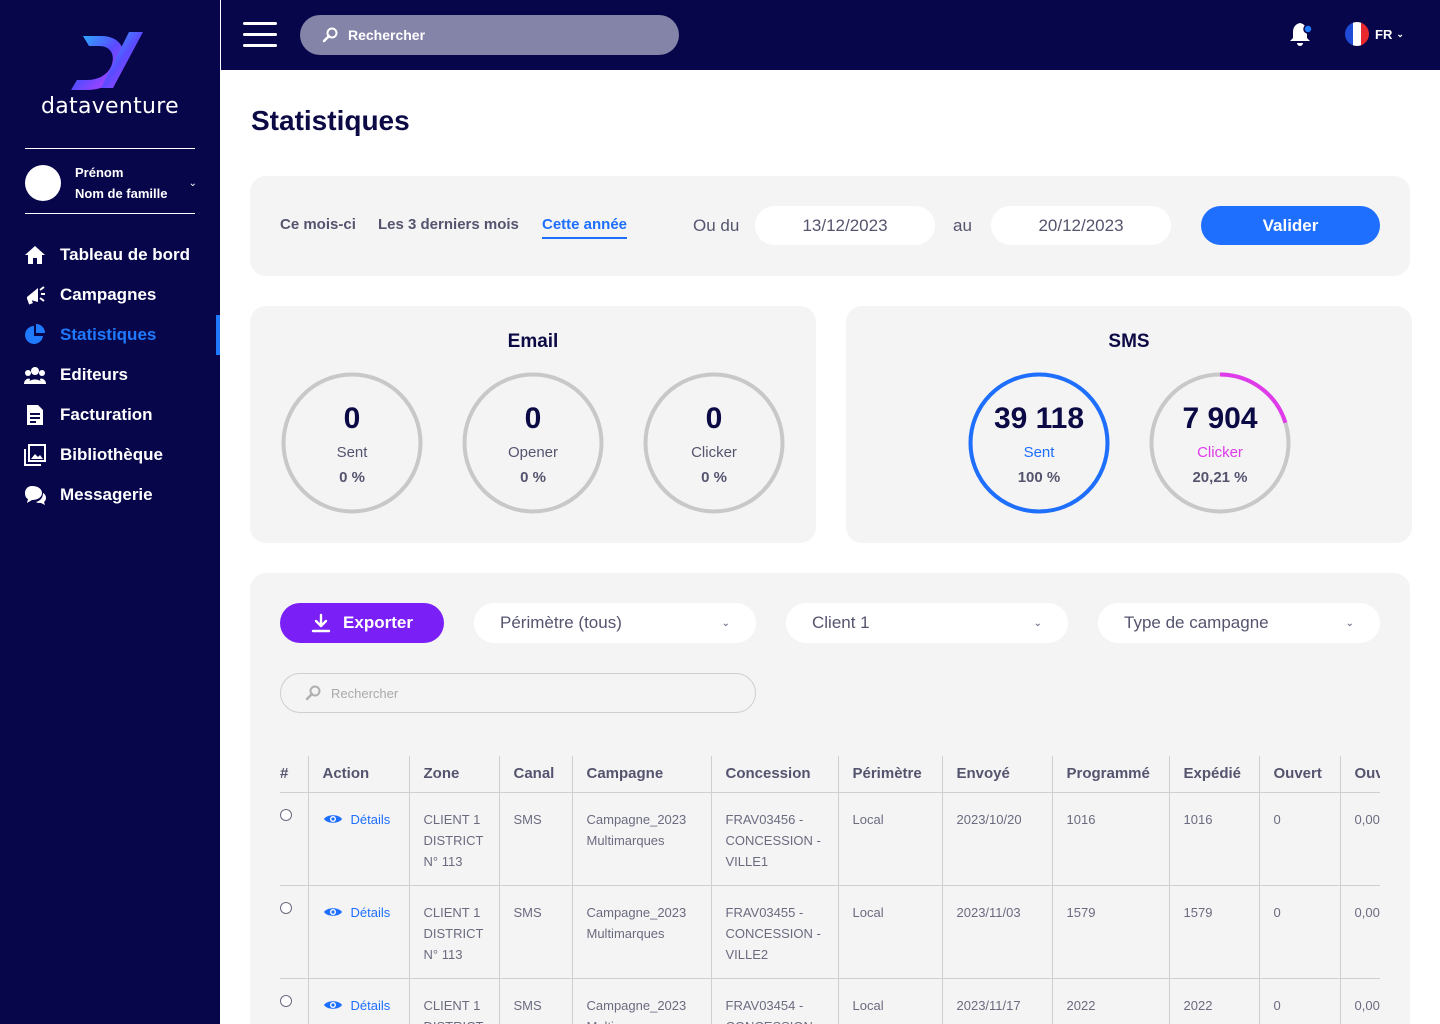 This screenshot has width=1440, height=1024. I want to click on sidebar-item-library: Bibliothèque, so click(110, 455).